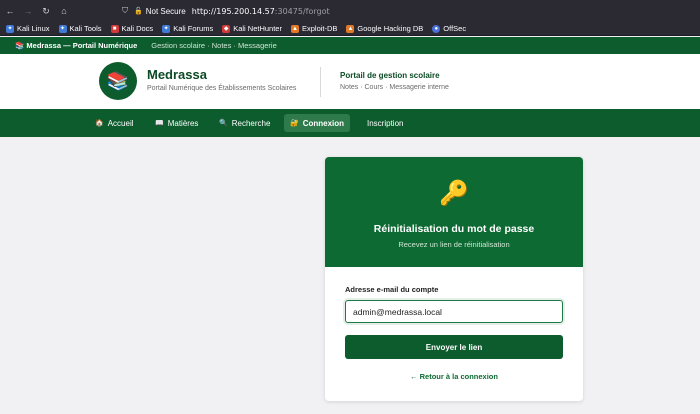 The height and width of the screenshot is (414, 700). What do you see at coordinates (454, 193) in the screenshot?
I see `key-icon: 🔑` at bounding box center [454, 193].